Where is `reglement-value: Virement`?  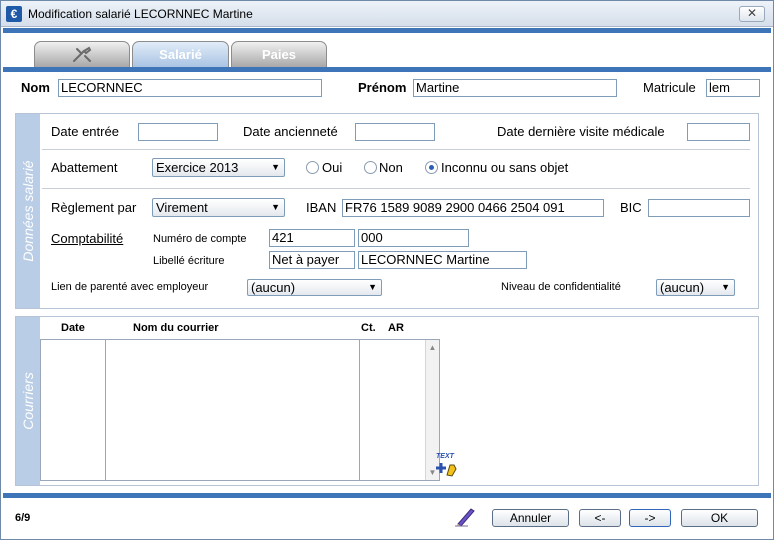
reglement-value: Virement is located at coordinates (182, 207).